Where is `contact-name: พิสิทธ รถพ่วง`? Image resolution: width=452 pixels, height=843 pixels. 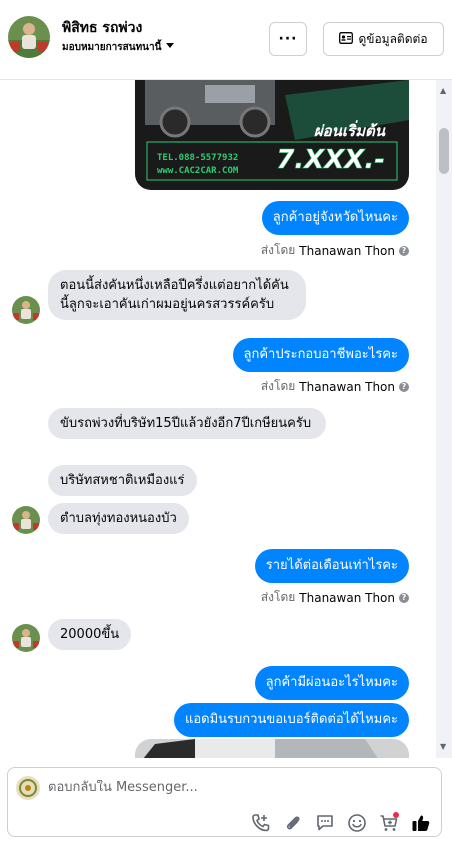 contact-name: พิสิทธ รถพ่วง is located at coordinates (102, 28).